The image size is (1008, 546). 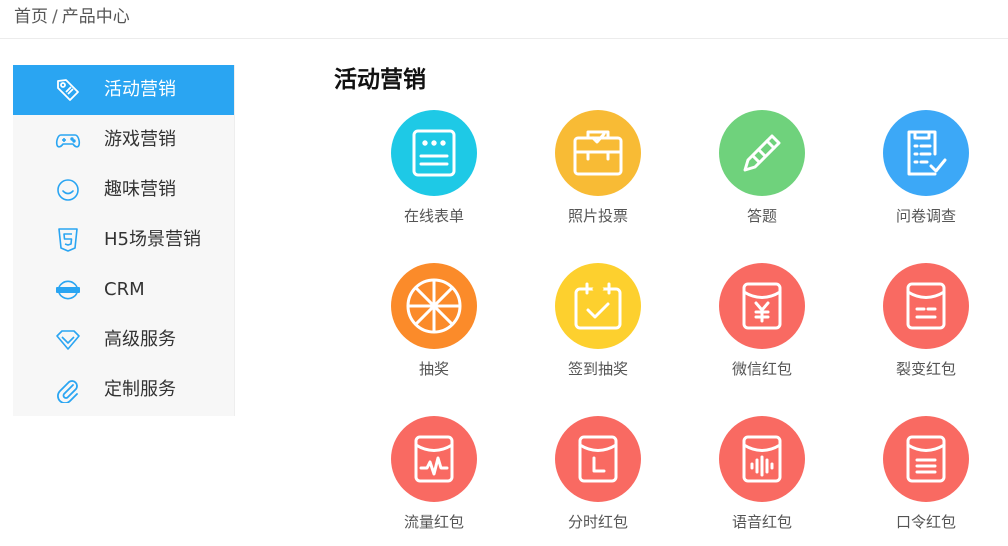 I want to click on product-wechat-red-envelope: 微信红包, so click(x=762, y=328).